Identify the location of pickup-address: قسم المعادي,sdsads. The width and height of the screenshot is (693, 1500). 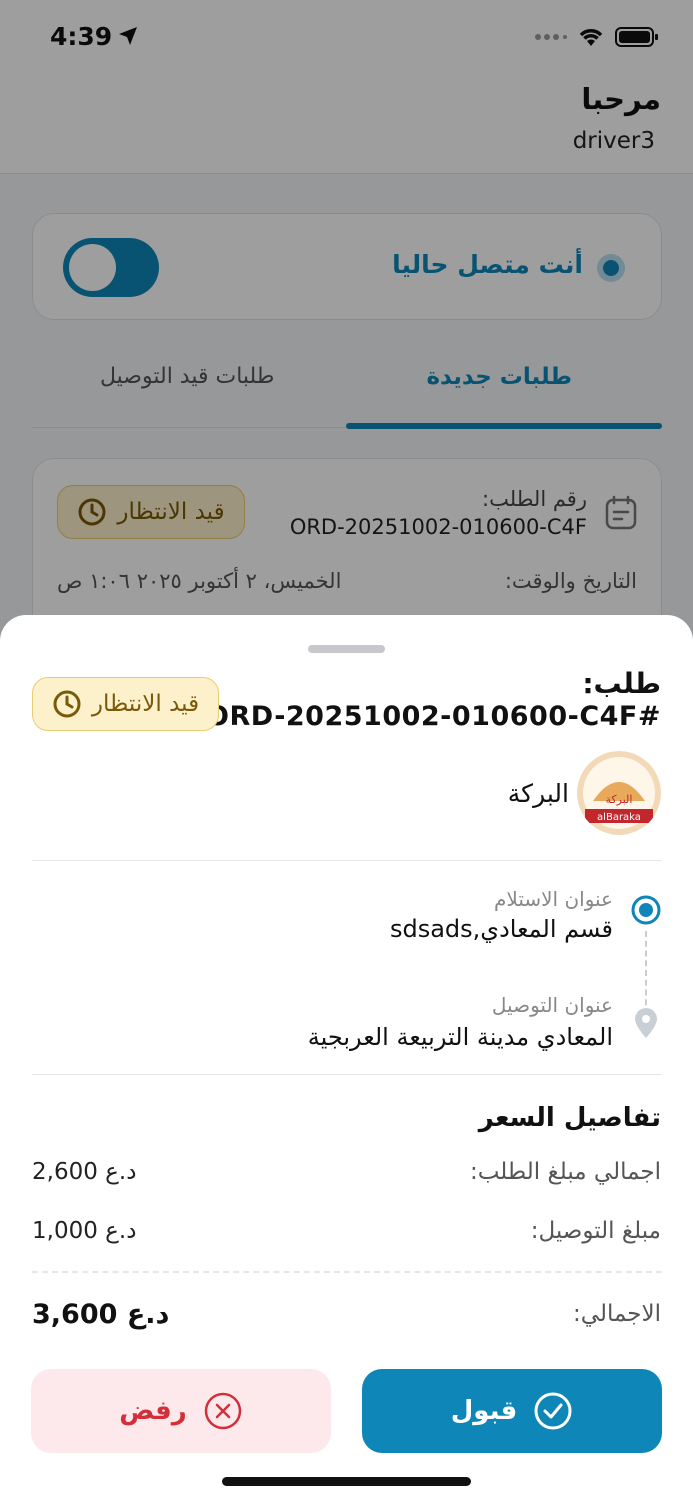
(501, 929).